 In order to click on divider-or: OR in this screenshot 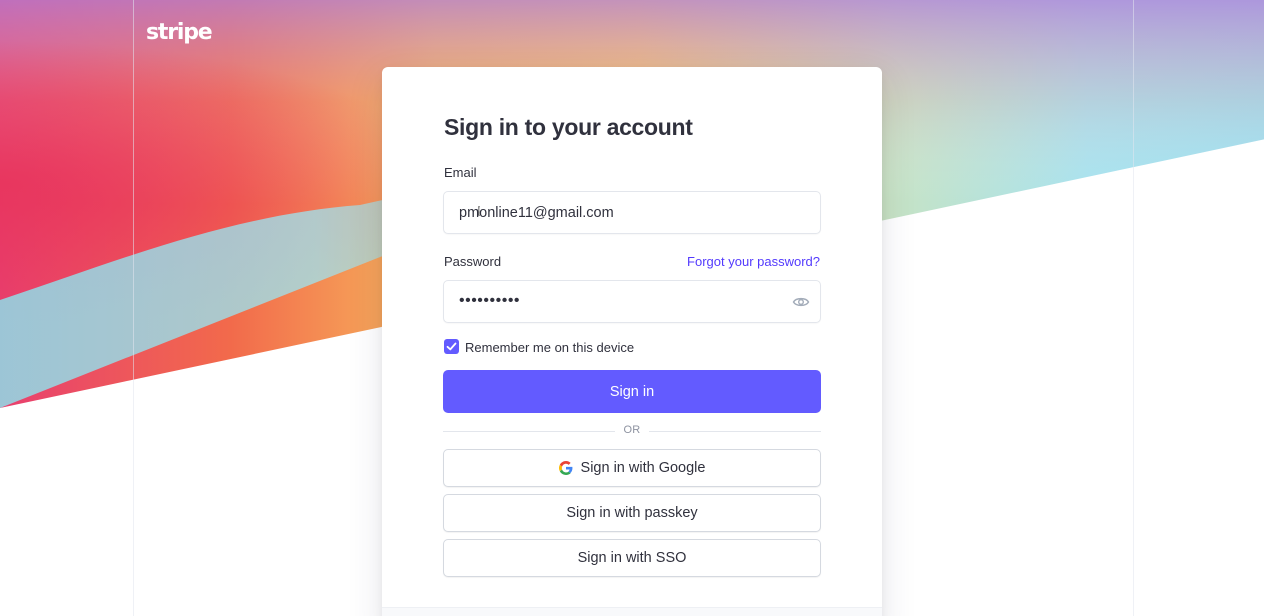, I will do `click(632, 430)`.